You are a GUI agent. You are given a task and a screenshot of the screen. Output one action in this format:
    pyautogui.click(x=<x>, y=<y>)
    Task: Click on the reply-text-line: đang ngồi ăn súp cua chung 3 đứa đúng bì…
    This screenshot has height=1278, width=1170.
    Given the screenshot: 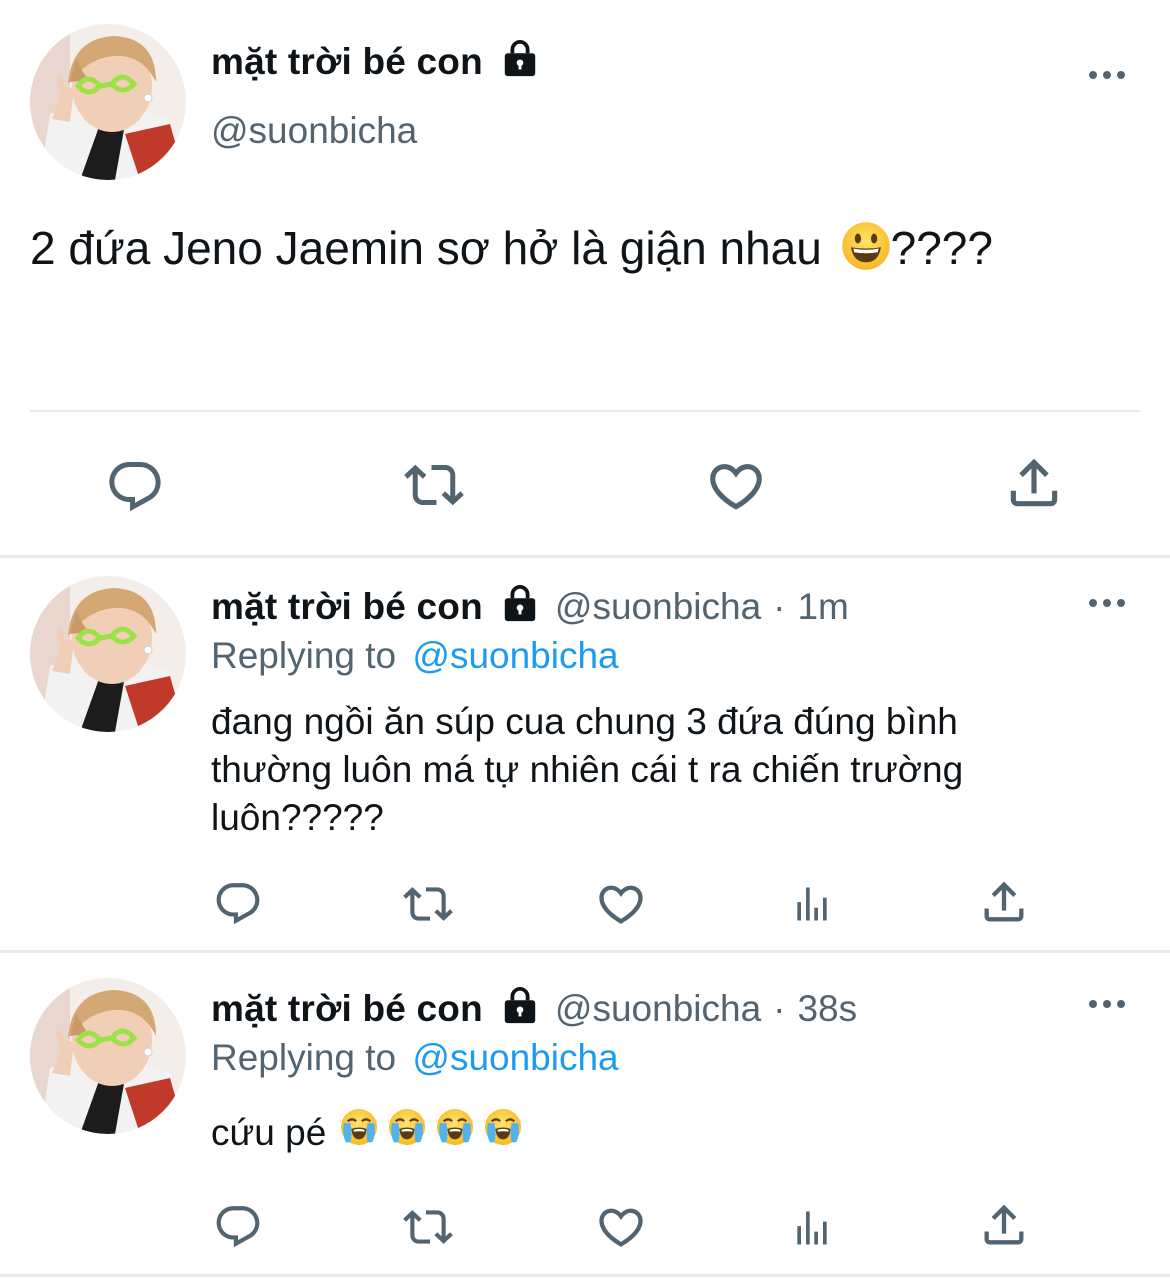 What is the action you would take?
    pyautogui.click(x=584, y=721)
    